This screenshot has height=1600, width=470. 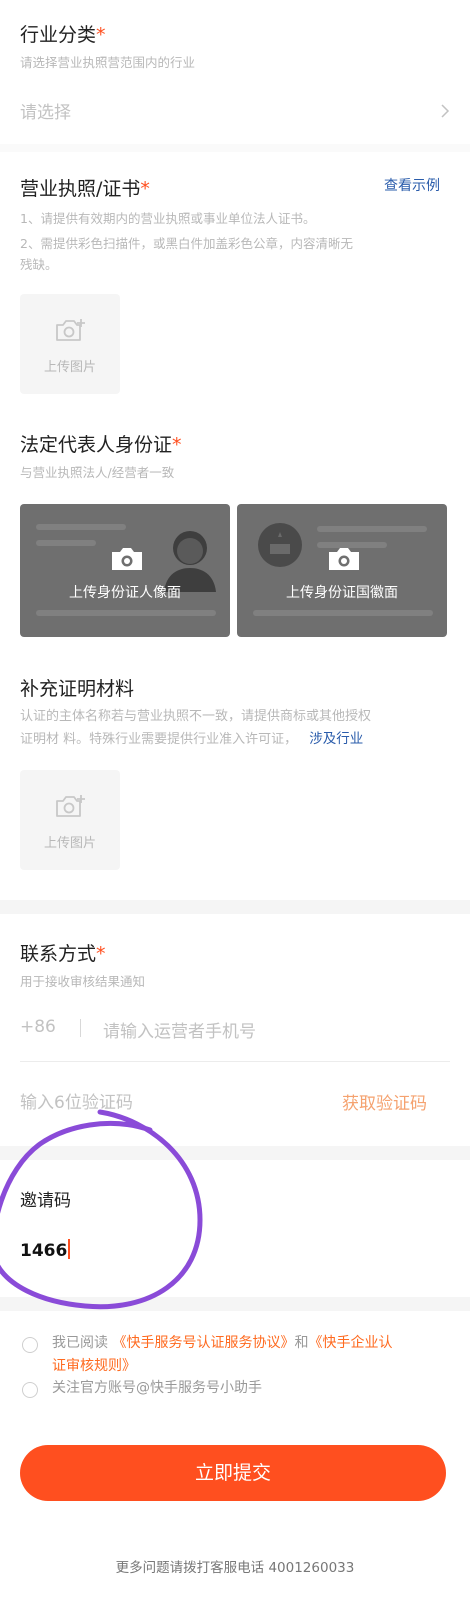 What do you see at coordinates (336, 739) in the screenshot?
I see `industry-link: 涉及行业` at bounding box center [336, 739].